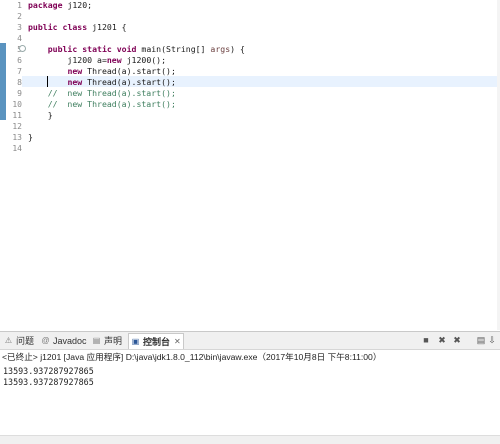 The height and width of the screenshot is (444, 500). I want to click on line-number: 1, so click(19, 5).